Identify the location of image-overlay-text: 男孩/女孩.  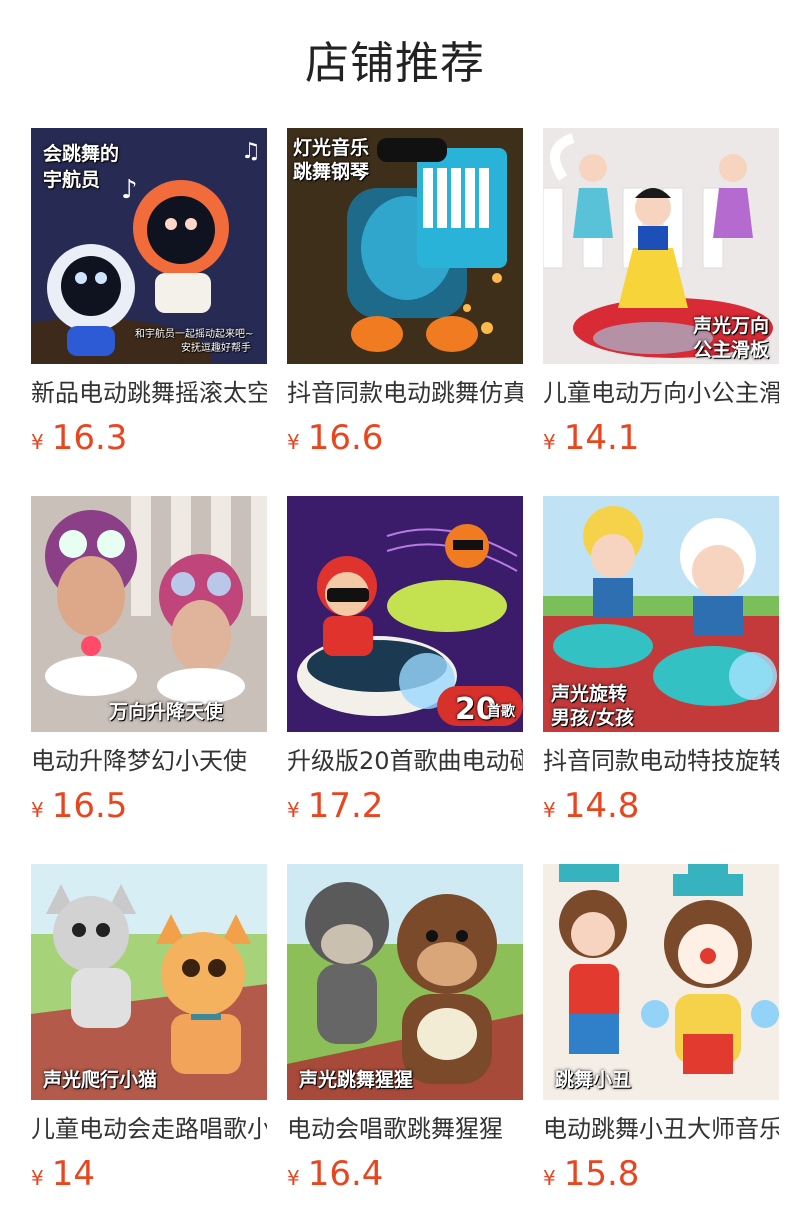
(592, 718).